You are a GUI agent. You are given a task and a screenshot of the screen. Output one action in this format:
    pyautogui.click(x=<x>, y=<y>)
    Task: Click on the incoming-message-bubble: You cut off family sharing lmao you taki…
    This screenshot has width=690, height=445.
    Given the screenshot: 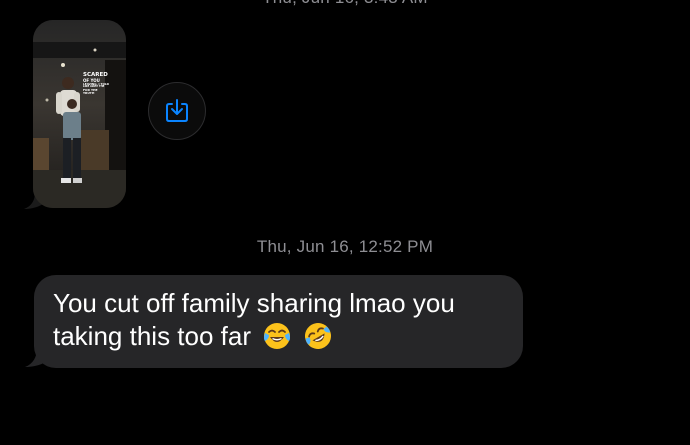 What is the action you would take?
    pyautogui.click(x=278, y=321)
    